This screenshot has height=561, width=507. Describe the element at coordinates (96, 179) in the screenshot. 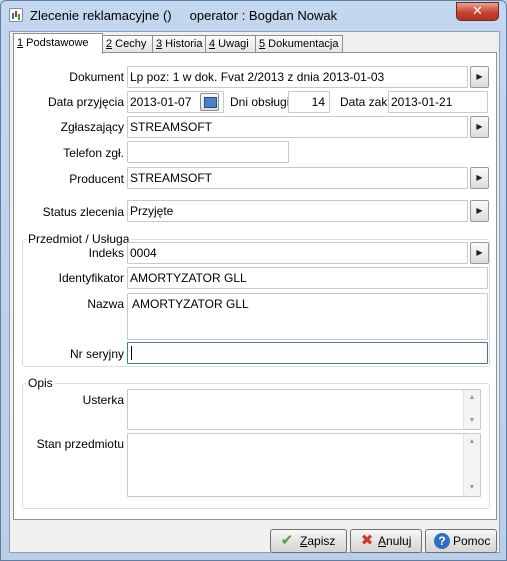

I see `producent-label: Producent` at that location.